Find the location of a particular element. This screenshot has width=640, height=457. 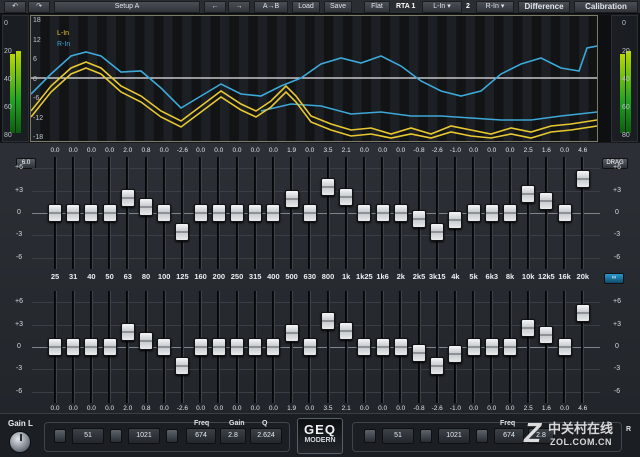

link-button: ∞ is located at coordinates (614, 278).